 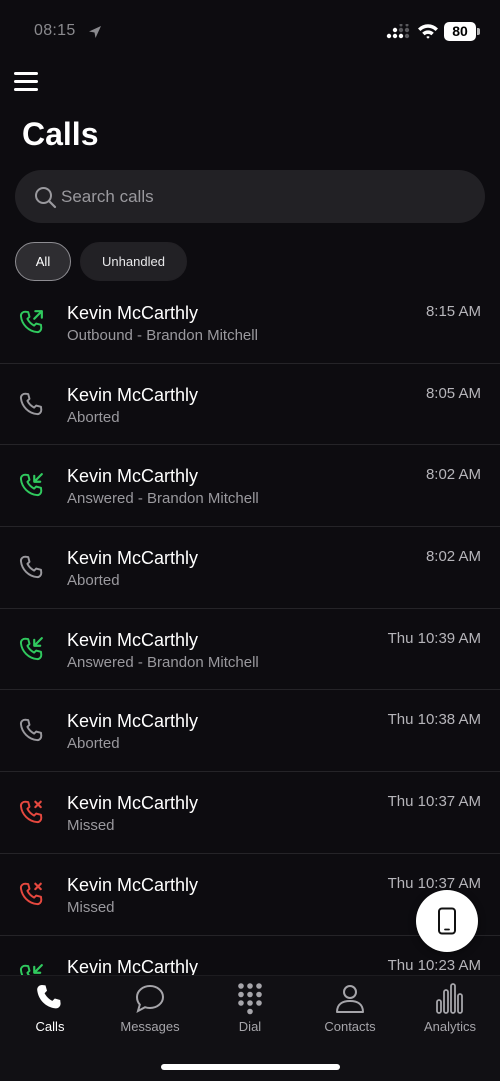 I want to click on bar-chart-icon, so click(x=449, y=998).